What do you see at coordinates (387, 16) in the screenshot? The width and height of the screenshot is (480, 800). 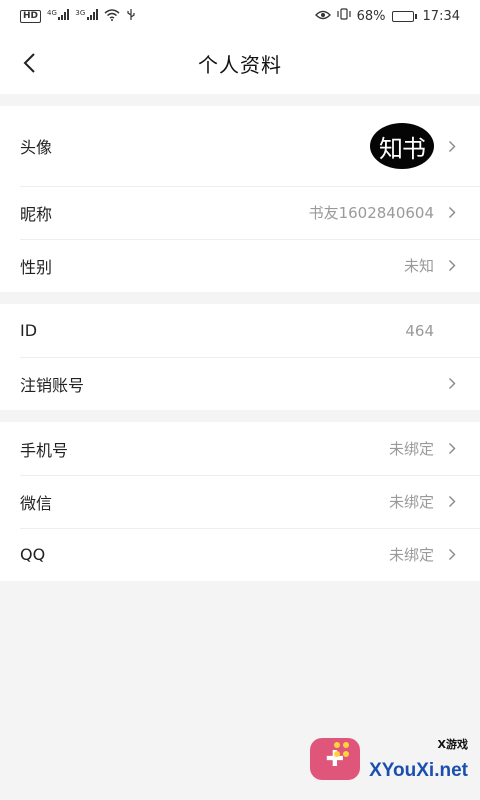 I see `status-bar-right: 68% 17:34` at bounding box center [387, 16].